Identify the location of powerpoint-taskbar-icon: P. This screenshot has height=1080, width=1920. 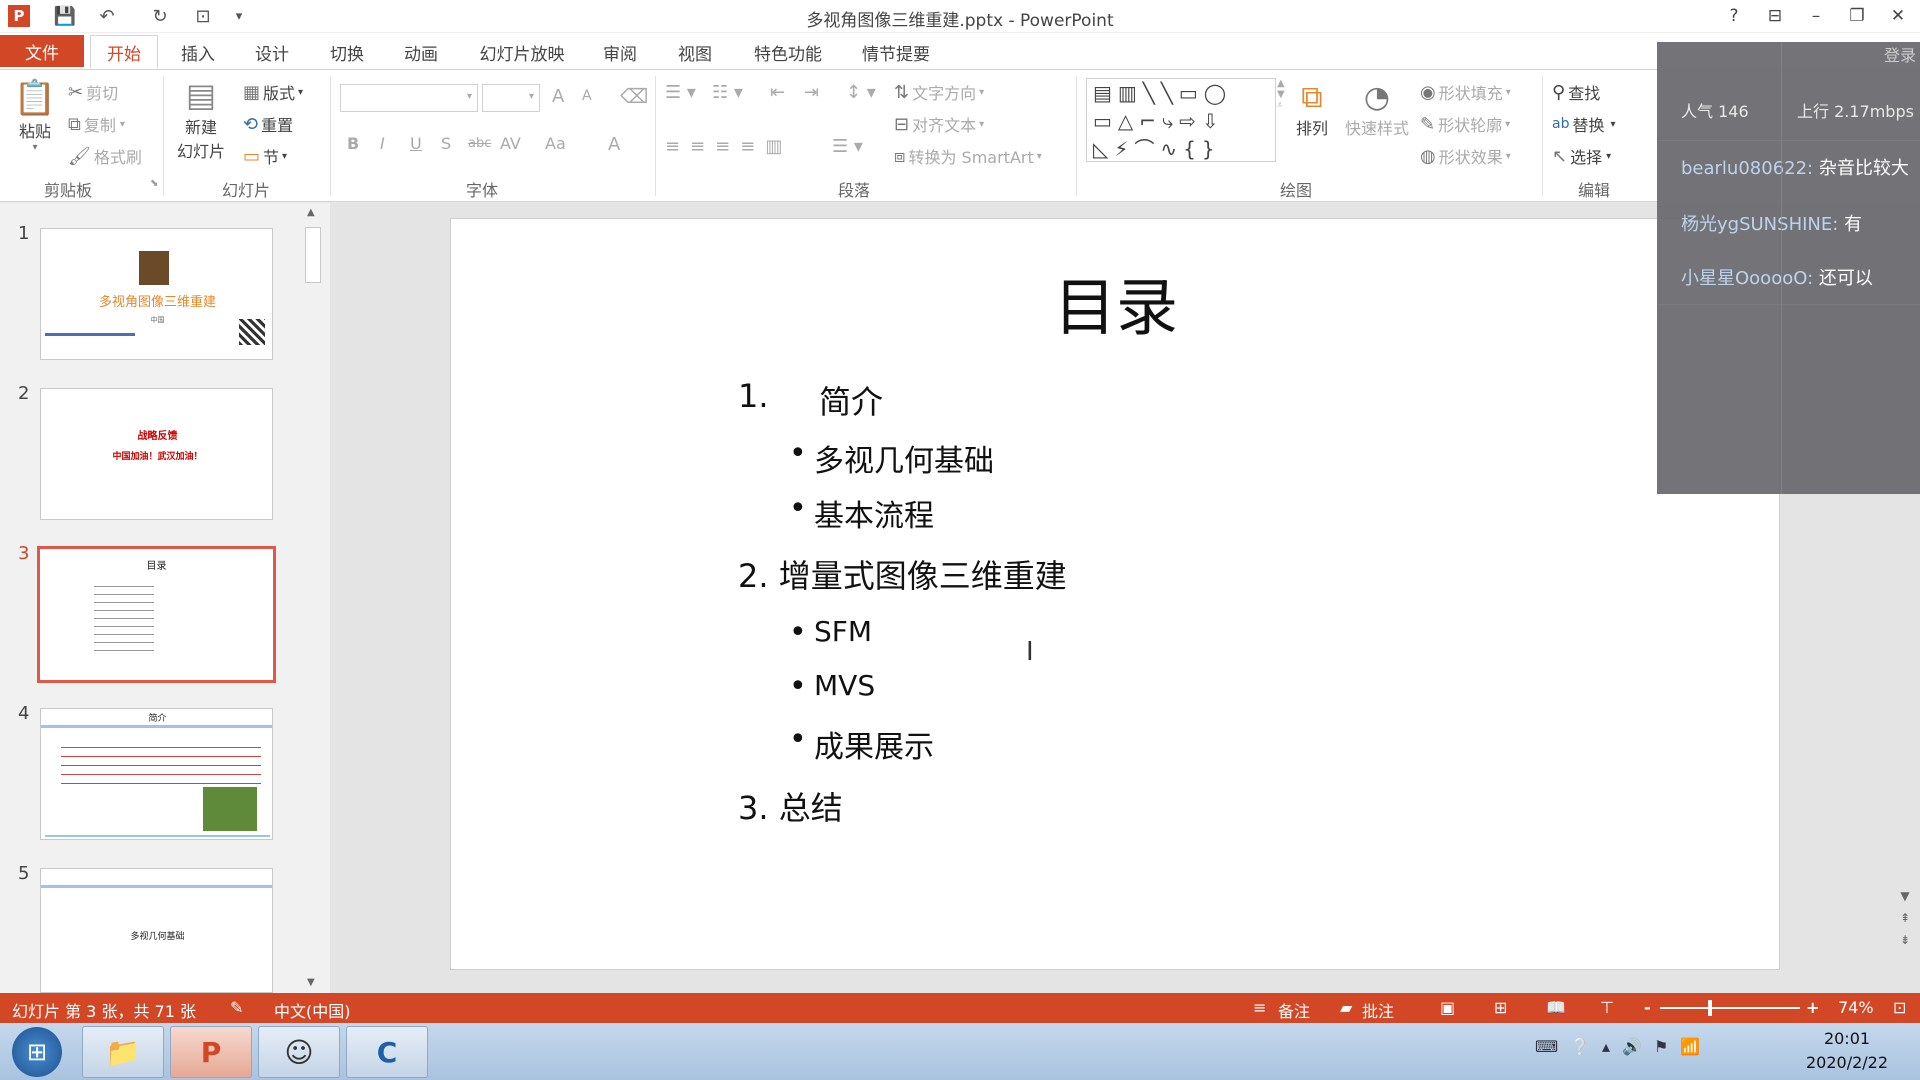
(211, 1052).